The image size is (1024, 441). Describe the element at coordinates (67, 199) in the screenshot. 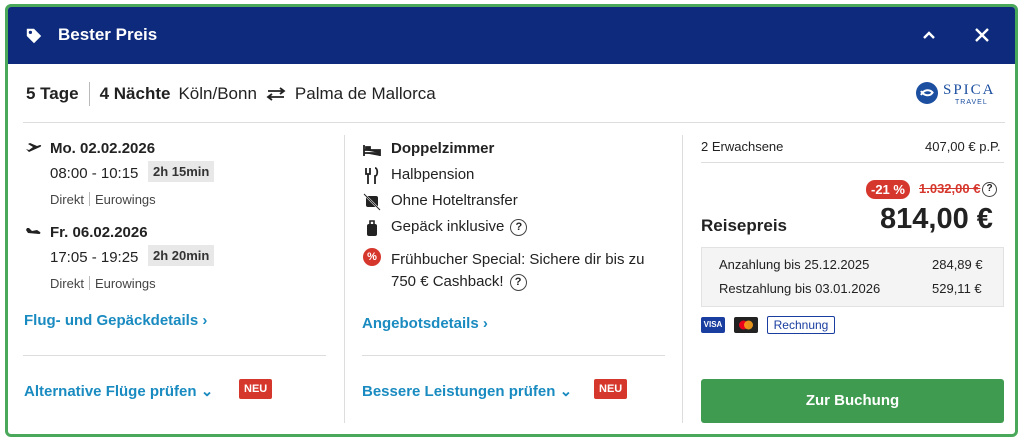

I see `outbound-type: Direkt` at that location.